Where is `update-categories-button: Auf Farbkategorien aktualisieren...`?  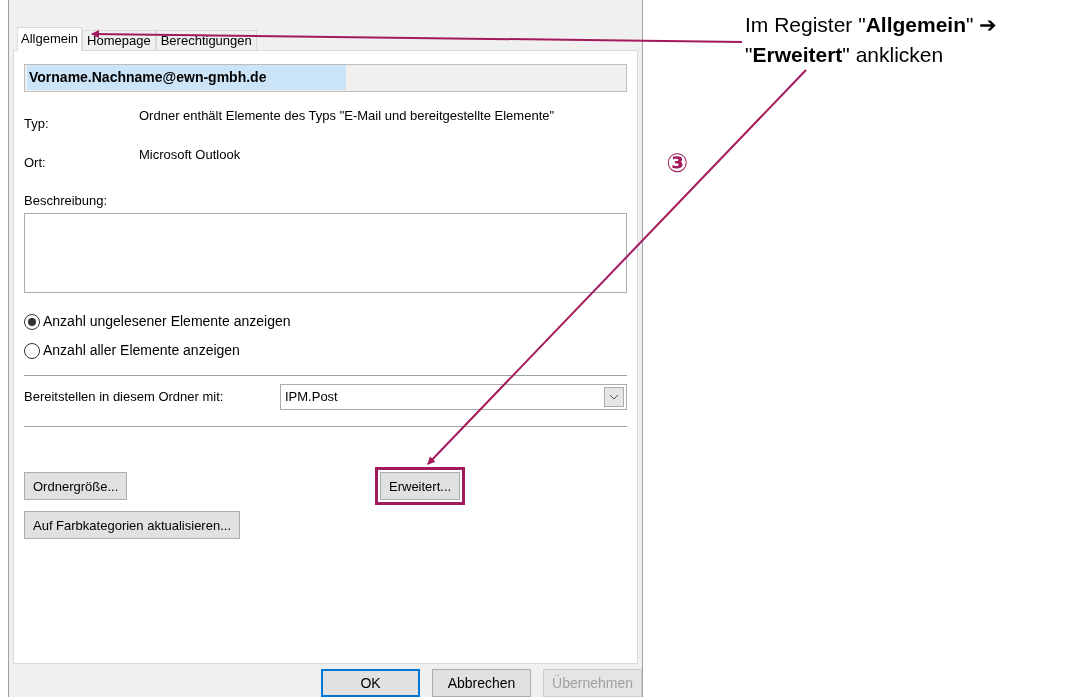 update-categories-button: Auf Farbkategorien aktualisieren... is located at coordinates (132, 525).